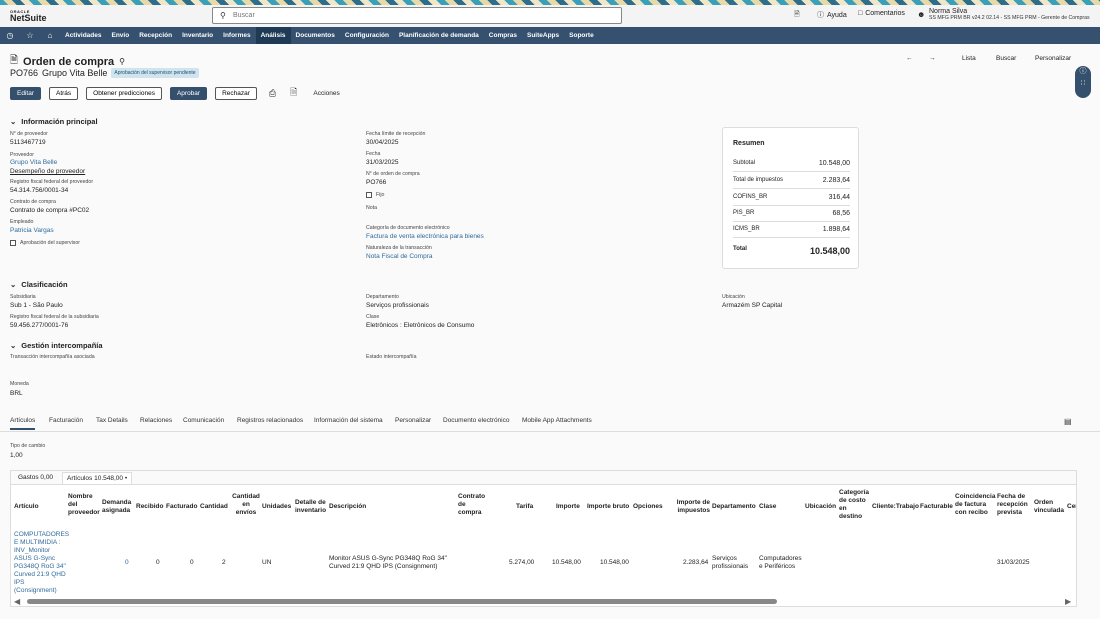 The width and height of the screenshot is (1100, 619). I want to click on page-title: Orden de compra, so click(69, 61).